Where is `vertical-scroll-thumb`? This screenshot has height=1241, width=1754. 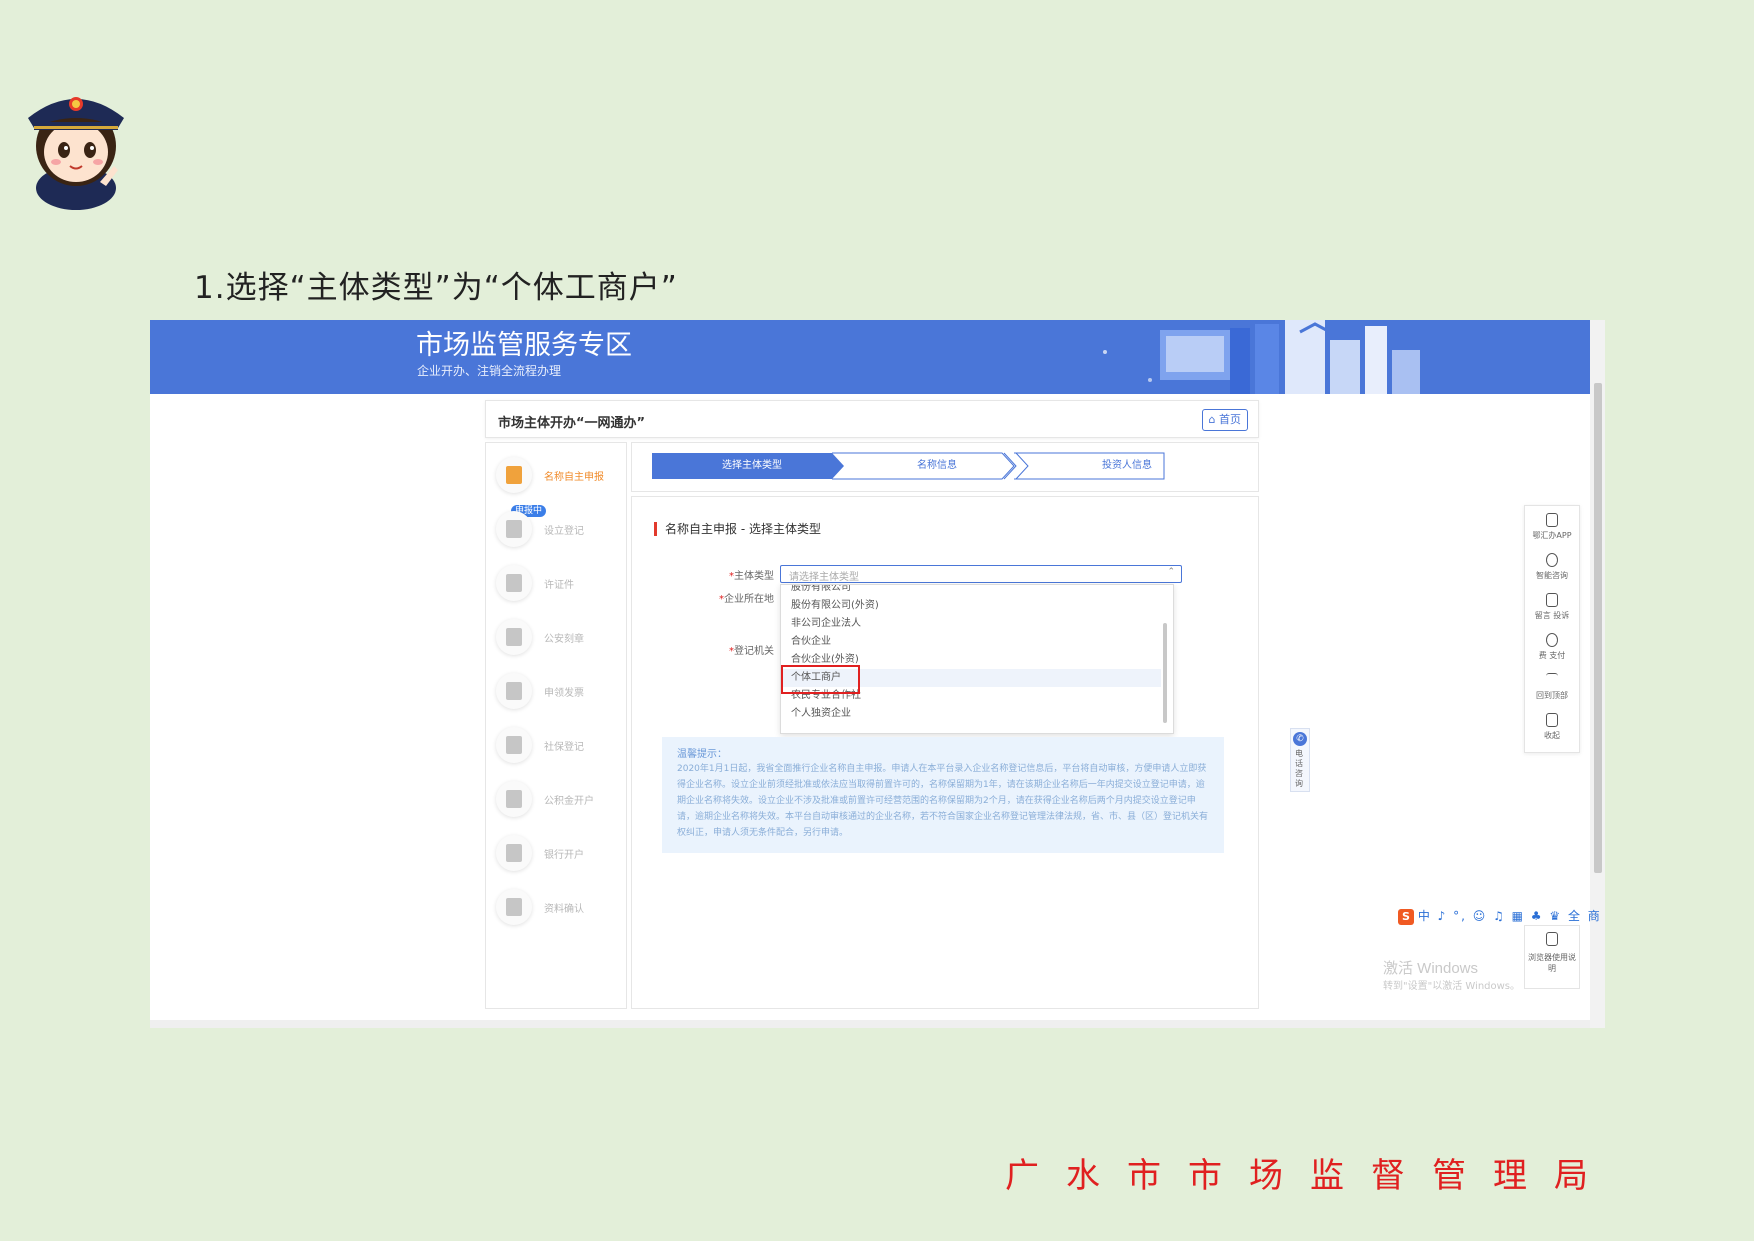 vertical-scroll-thumb is located at coordinates (1598, 628).